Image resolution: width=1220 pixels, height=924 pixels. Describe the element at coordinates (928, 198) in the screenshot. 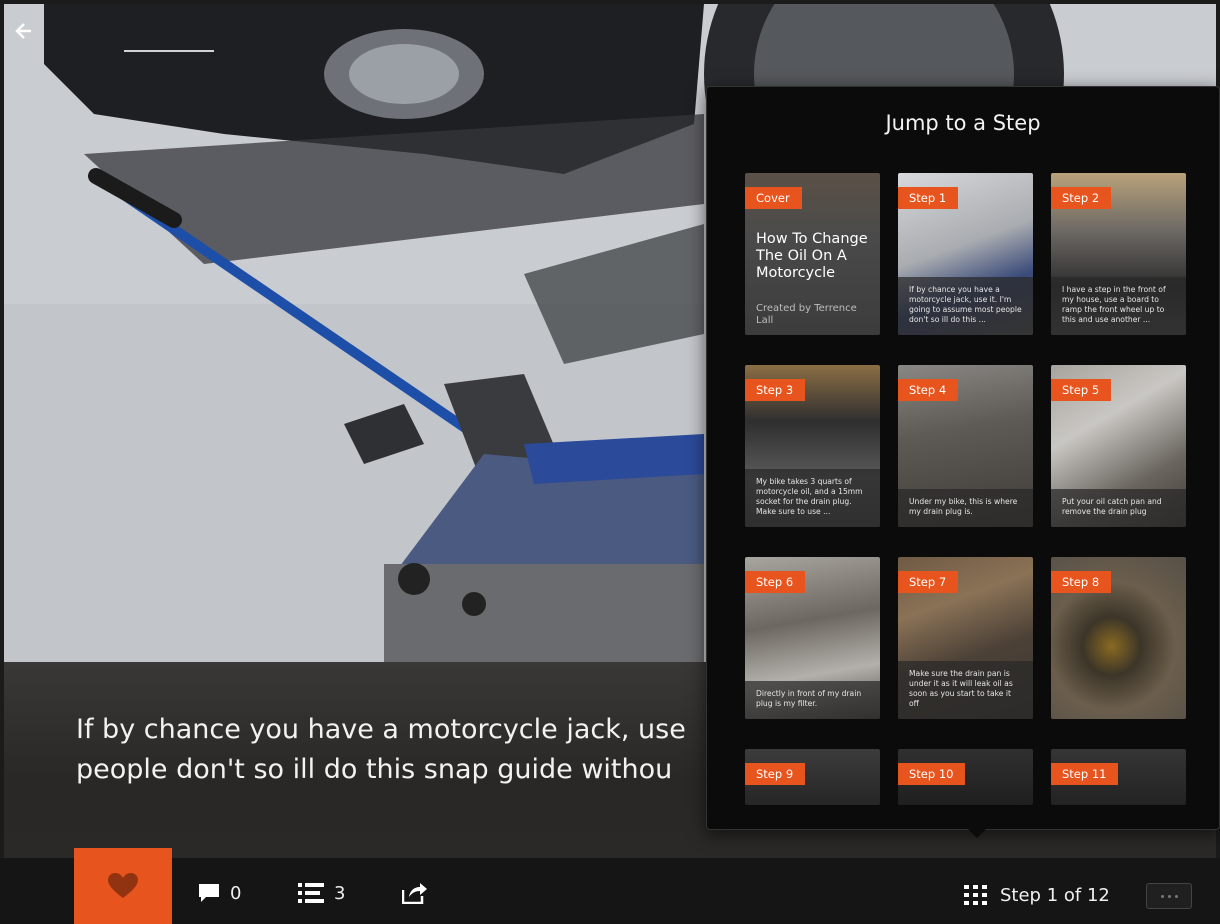

I see `step-badge: Step 1` at that location.